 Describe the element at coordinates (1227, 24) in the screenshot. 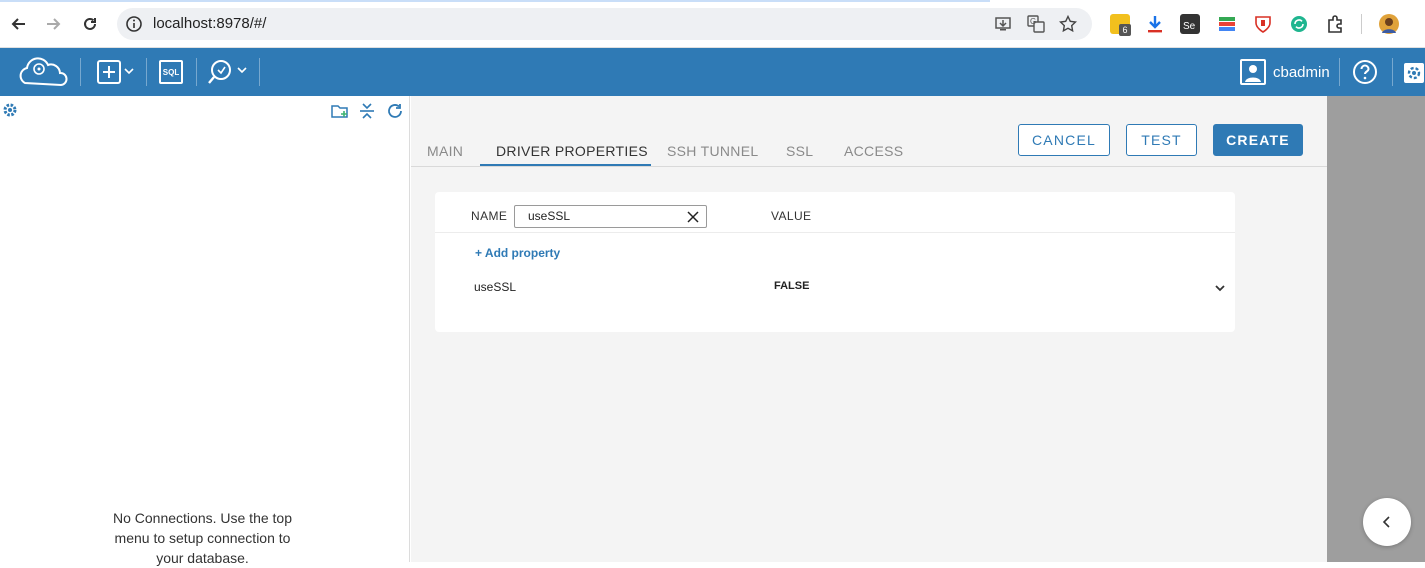

I see `stack-extension-icon` at that location.